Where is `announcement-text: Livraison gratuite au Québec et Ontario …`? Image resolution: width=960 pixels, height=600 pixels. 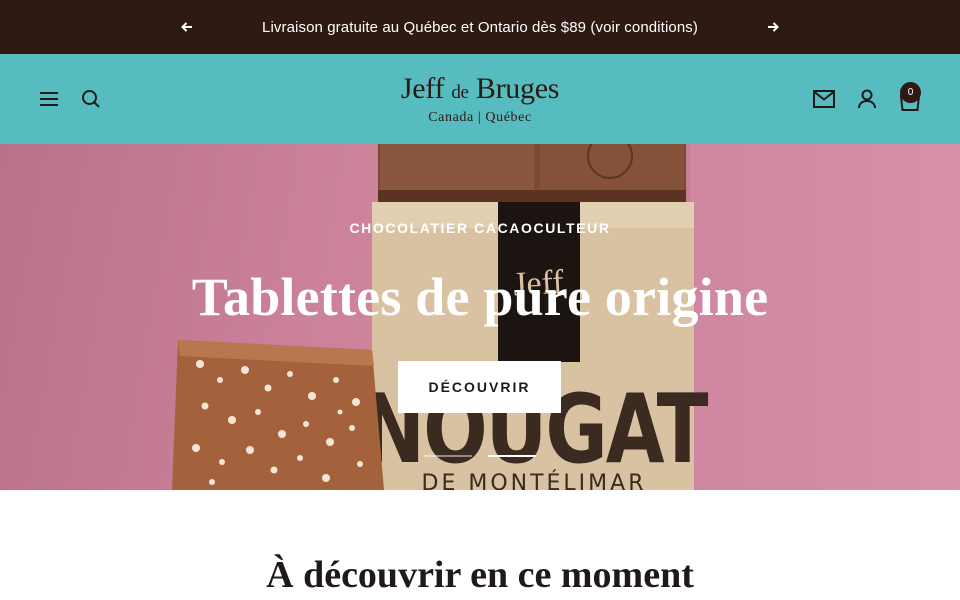
announcement-text: Livraison gratuite au Québec et Ontario … is located at coordinates (480, 27).